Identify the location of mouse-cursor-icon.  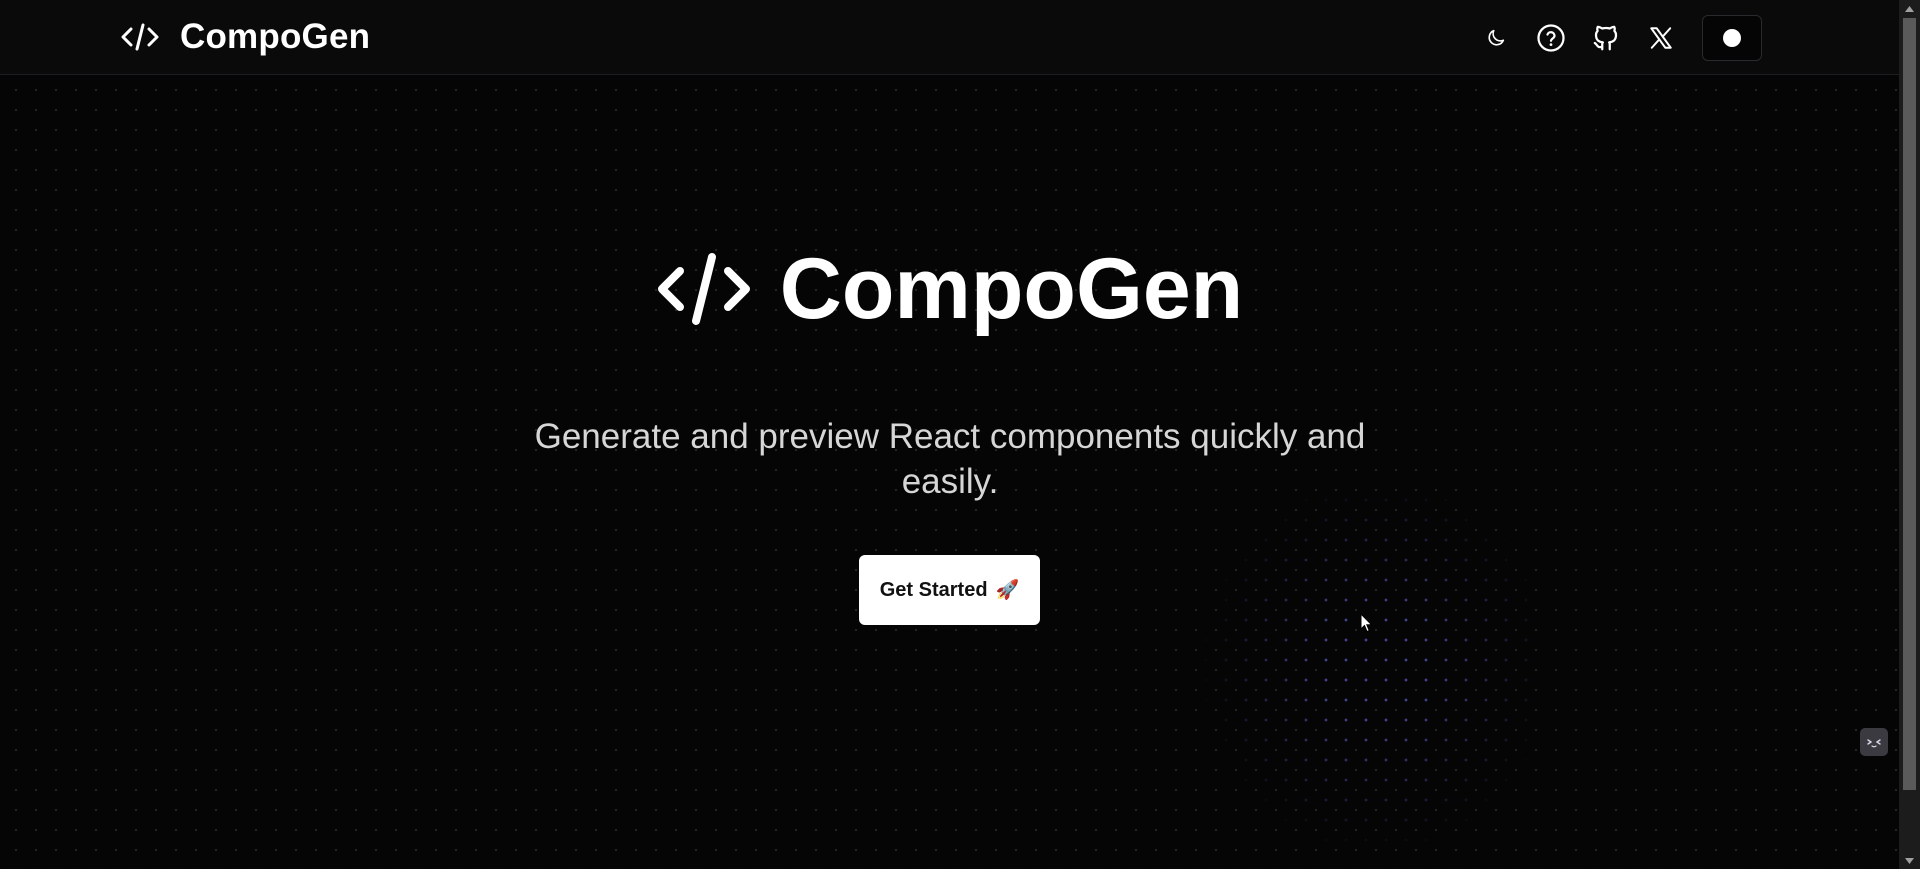
(1366, 623).